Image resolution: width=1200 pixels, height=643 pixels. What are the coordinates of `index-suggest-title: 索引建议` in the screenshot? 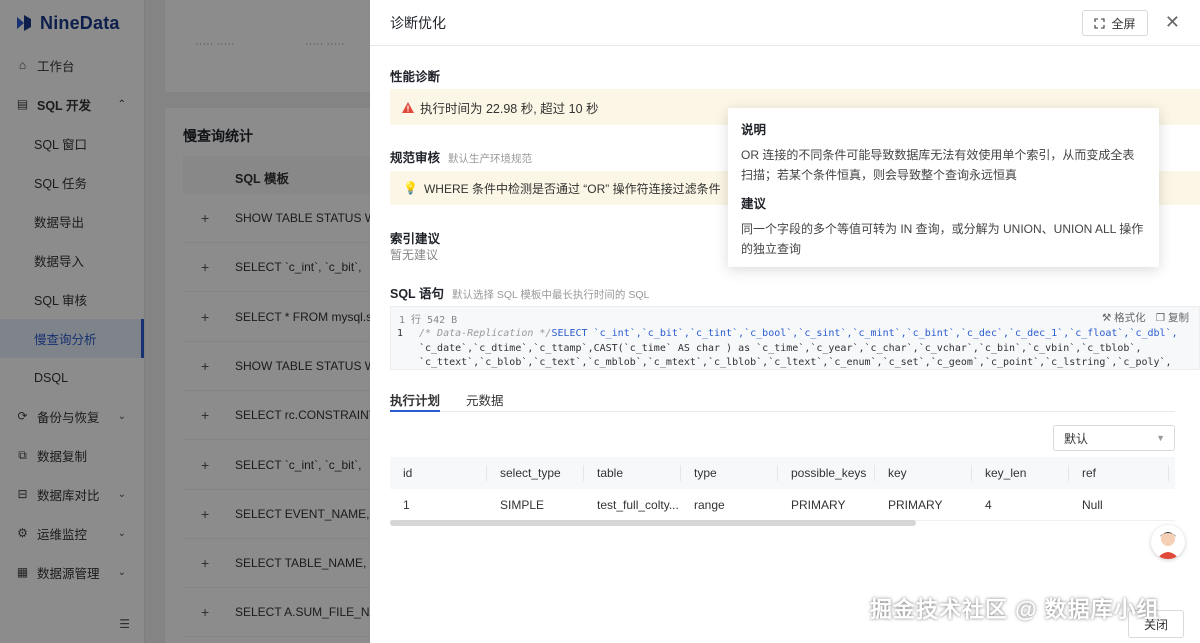 It's located at (415, 239).